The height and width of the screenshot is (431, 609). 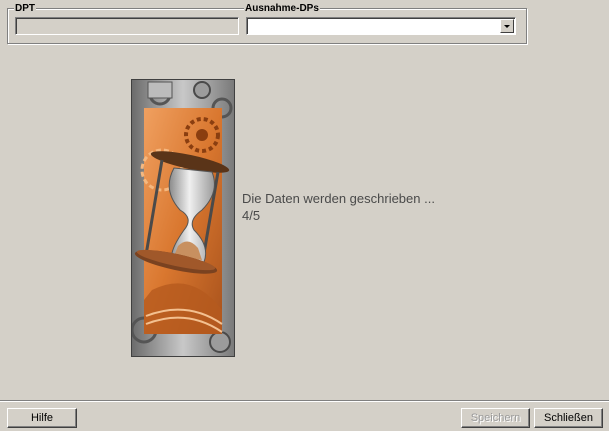 I want to click on status-area: Die Daten werden geschrieben ... 4/5, so click(x=338, y=207).